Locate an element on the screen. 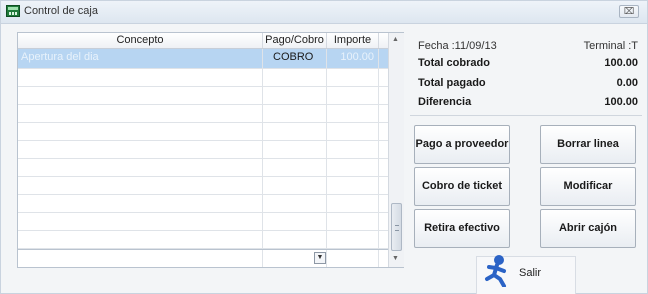 Image resolution: width=648 pixels, height=294 pixels. grid-header: Concepto Pago/Cobro Importe is located at coordinates (203, 41).